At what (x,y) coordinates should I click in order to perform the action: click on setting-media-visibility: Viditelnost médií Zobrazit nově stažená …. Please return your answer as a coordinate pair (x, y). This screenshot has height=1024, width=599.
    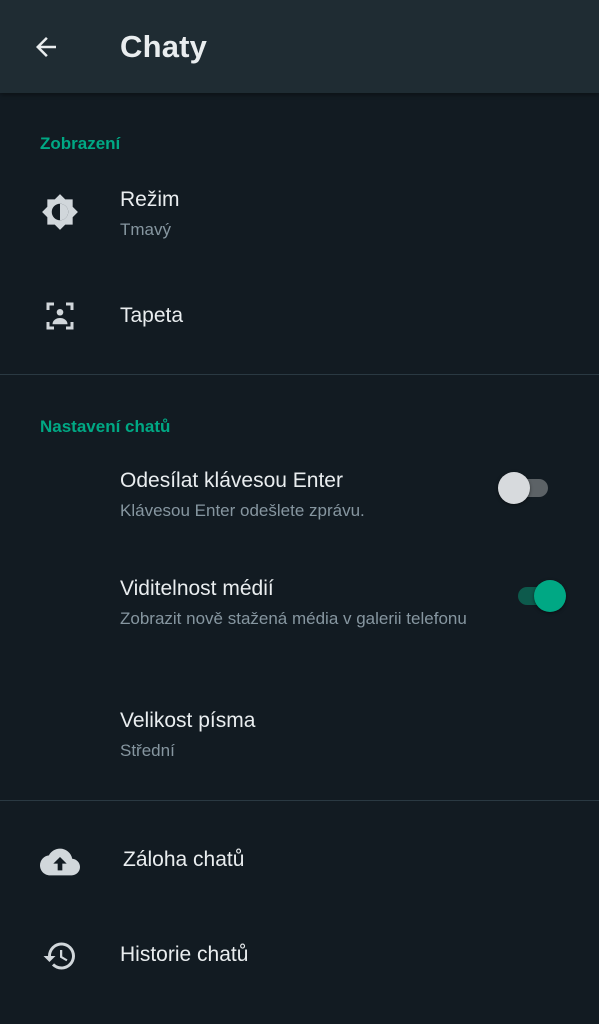
    Looking at the image, I should click on (299, 617).